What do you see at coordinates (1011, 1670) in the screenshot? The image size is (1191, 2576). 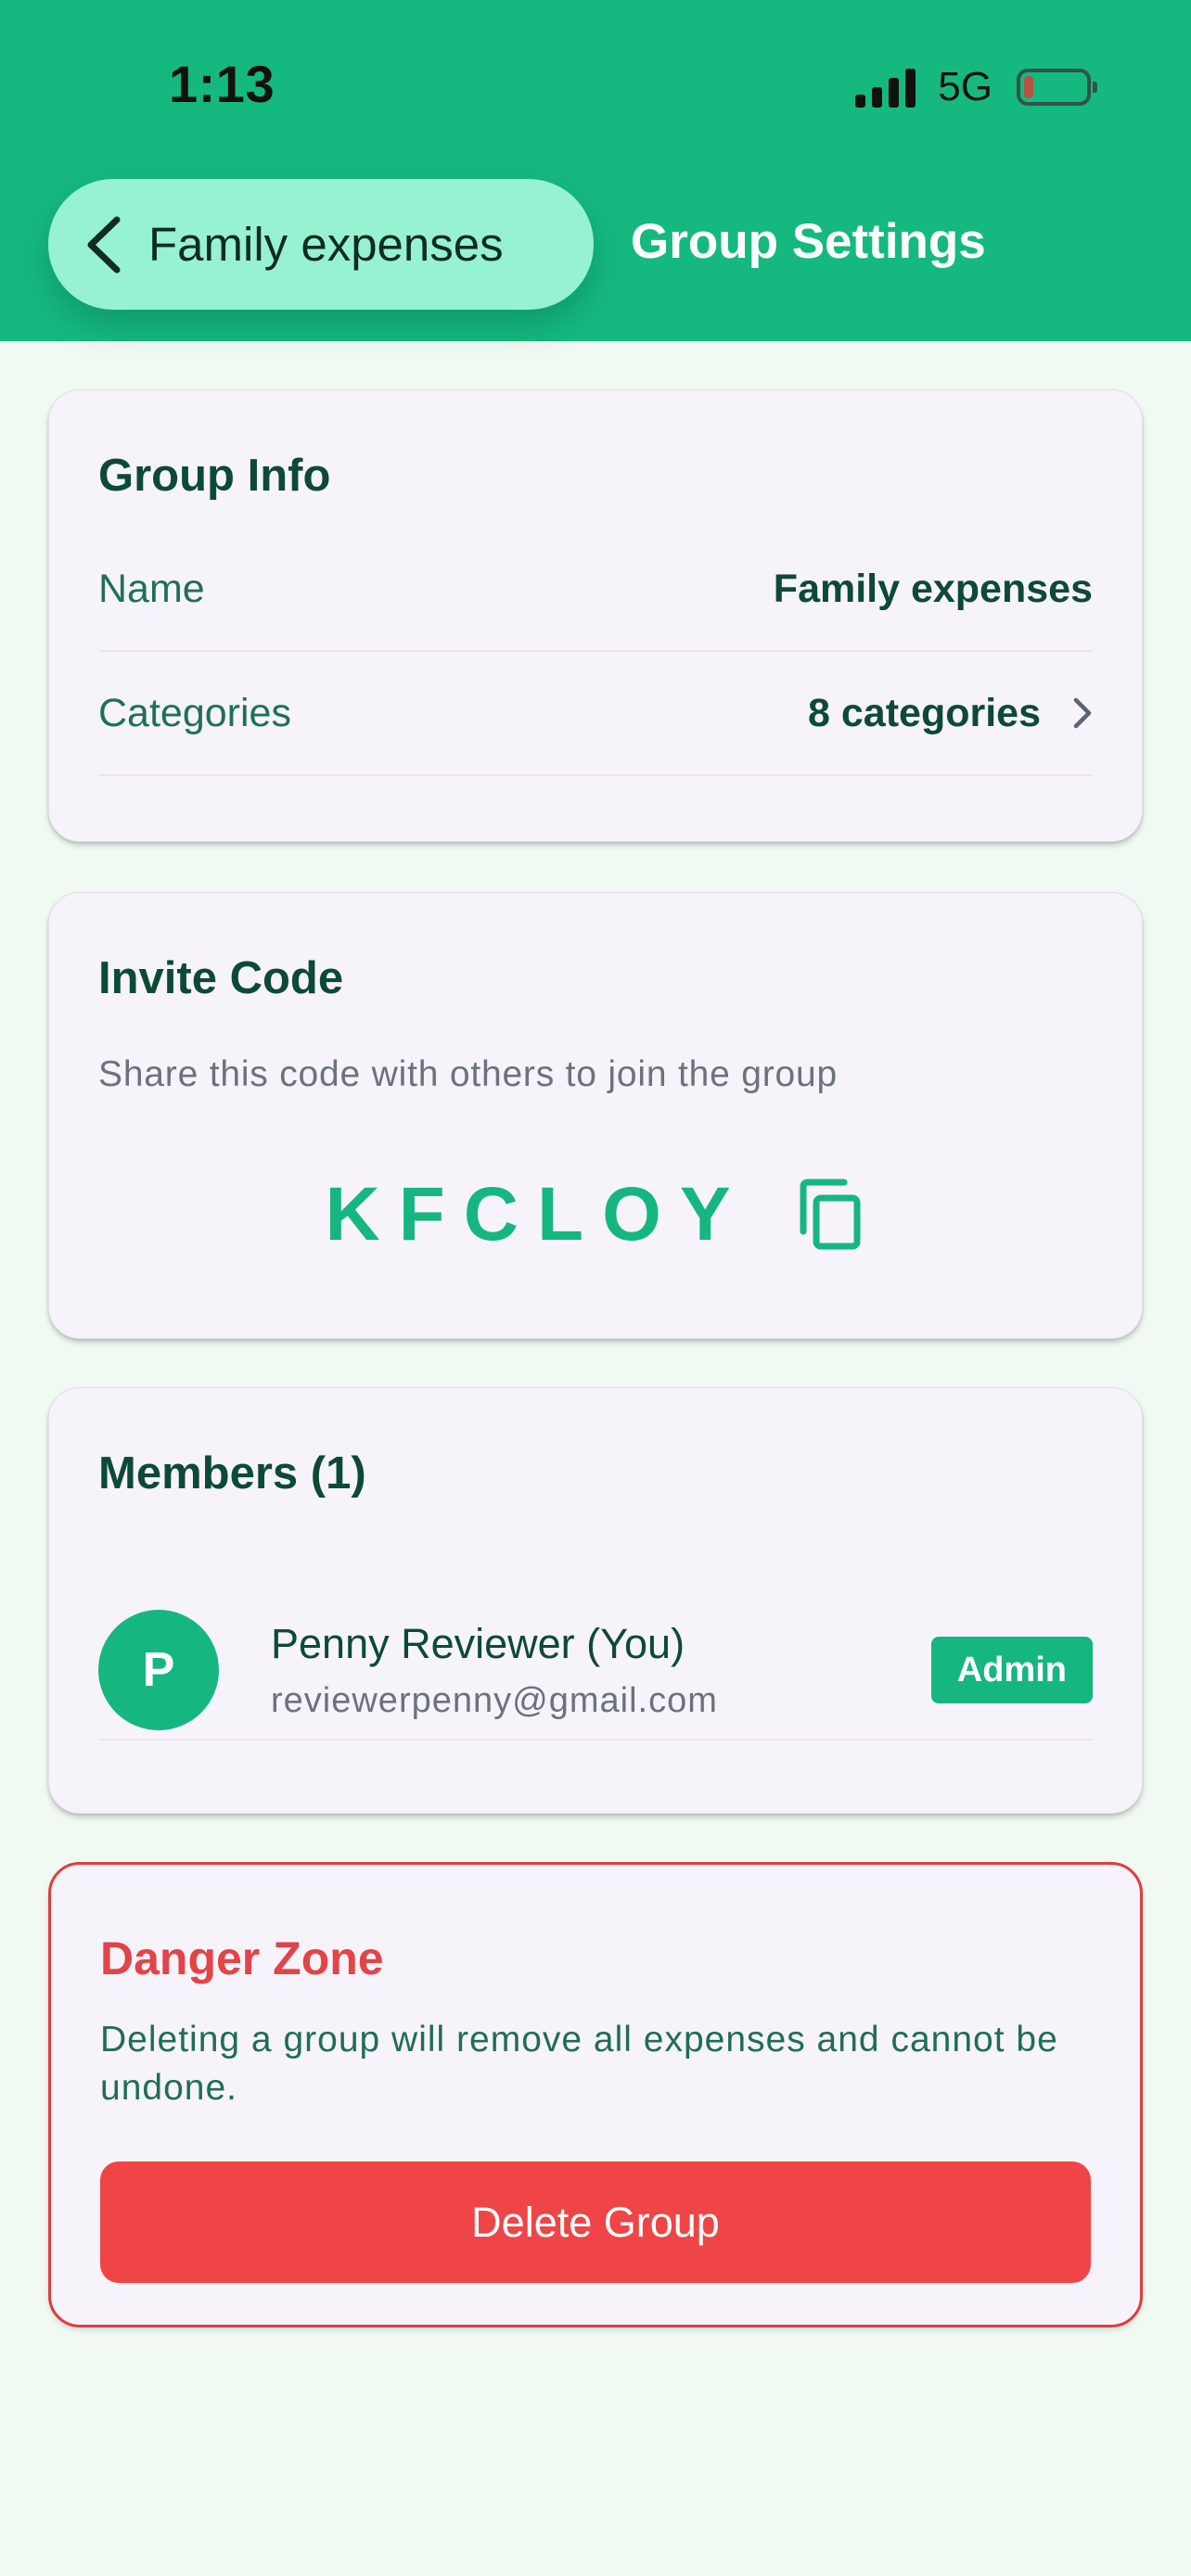 I see `role-badge: Admin` at bounding box center [1011, 1670].